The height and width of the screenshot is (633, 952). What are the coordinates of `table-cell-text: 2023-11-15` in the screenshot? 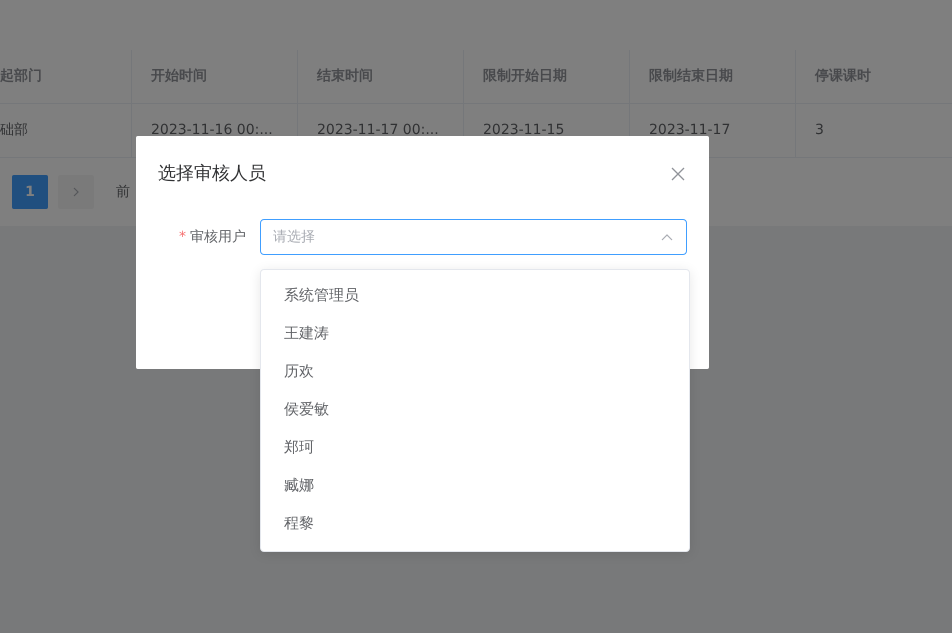 It's located at (523, 130).